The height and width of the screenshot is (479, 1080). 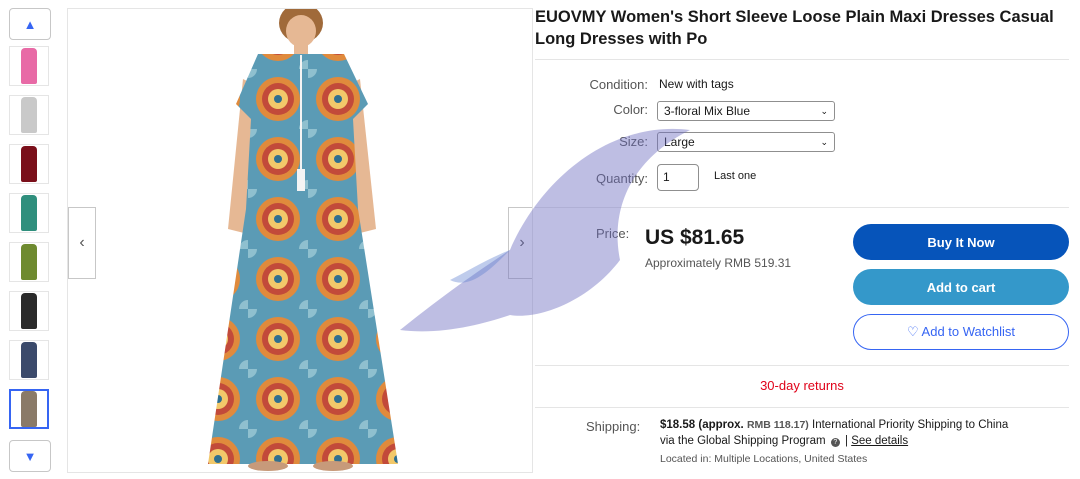 I want to click on size-select-value: Large, so click(x=679, y=142).